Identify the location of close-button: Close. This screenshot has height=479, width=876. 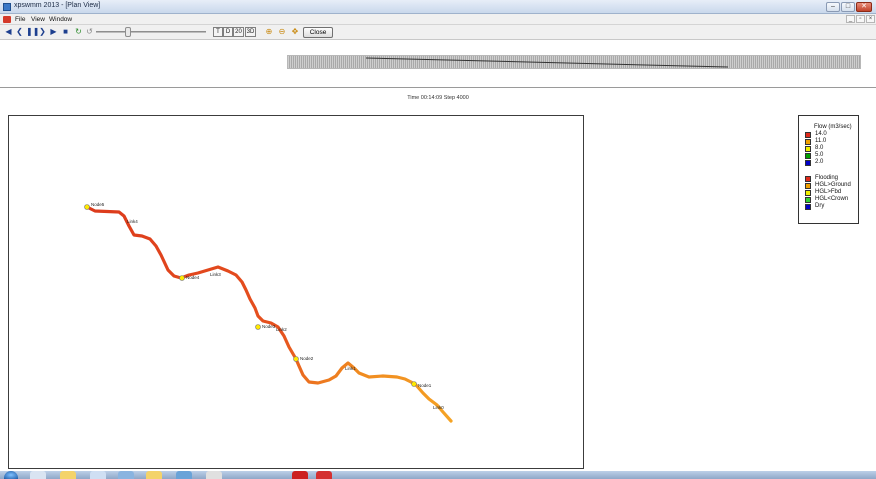
(318, 32).